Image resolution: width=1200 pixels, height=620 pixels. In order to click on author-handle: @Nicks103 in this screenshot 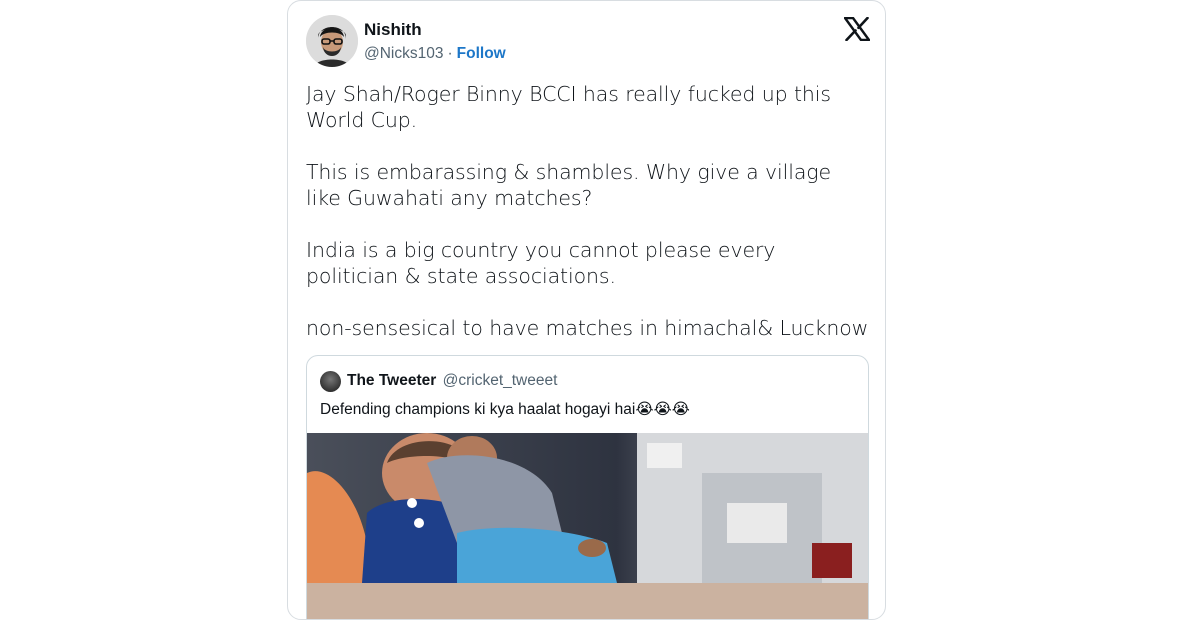, I will do `click(403, 53)`.